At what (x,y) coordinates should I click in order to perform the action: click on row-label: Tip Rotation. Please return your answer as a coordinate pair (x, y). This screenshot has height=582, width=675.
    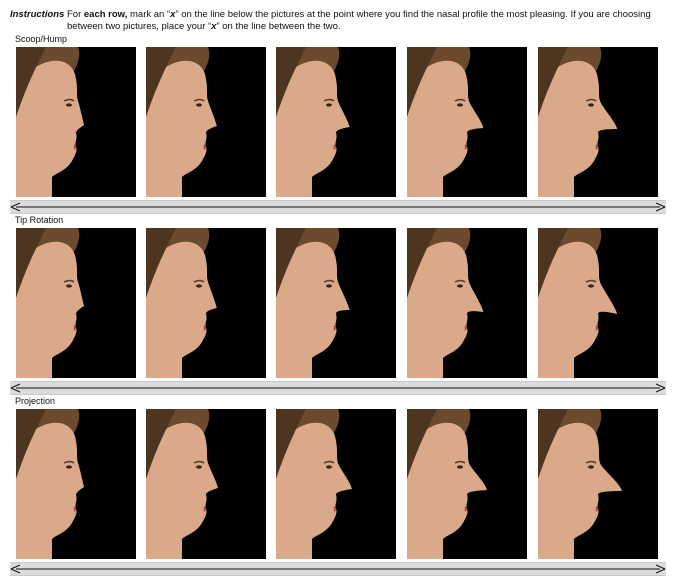
    Looking at the image, I should click on (39, 220).